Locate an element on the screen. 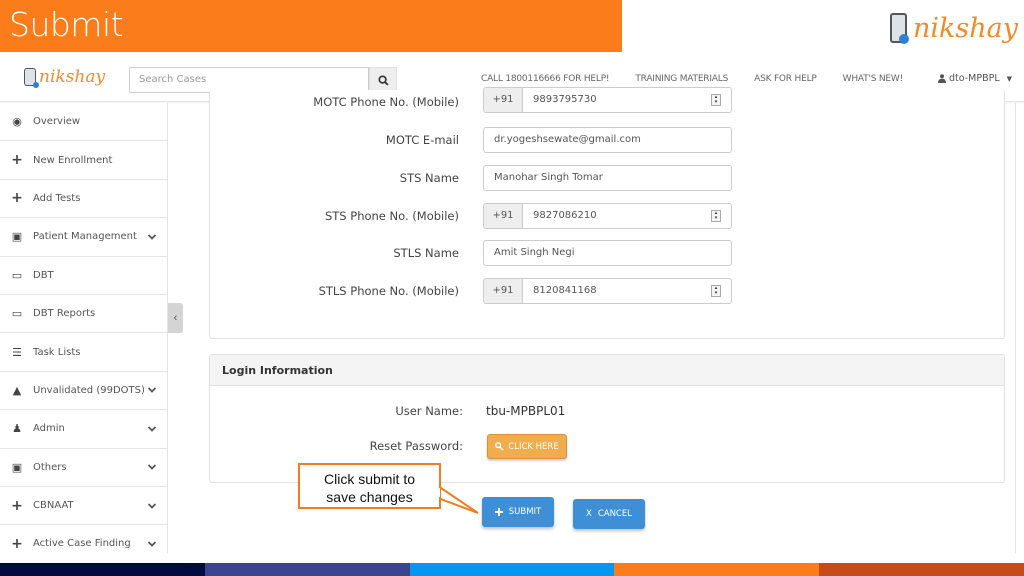 This screenshot has height=576, width=1024. sidebar-item-patient-management: ▣ Patient Management is located at coordinates (83, 237).